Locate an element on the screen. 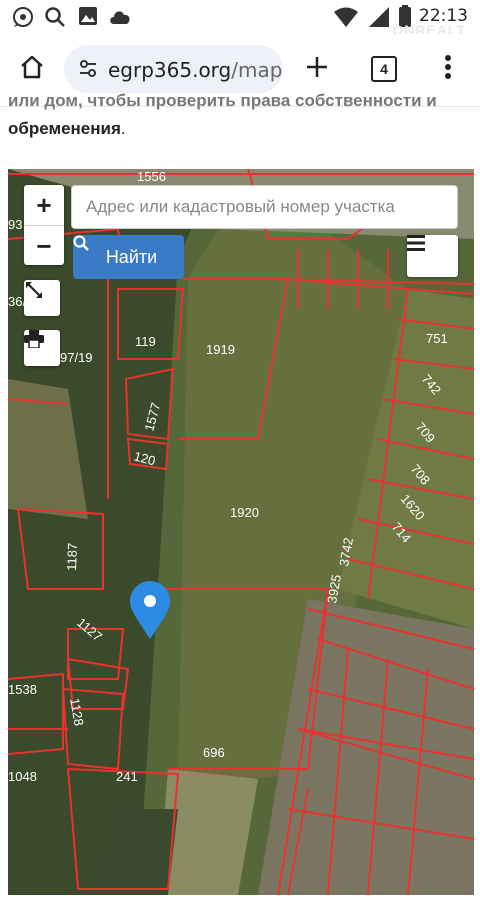 The image size is (480, 910). address-bar: egrp365.org/map is located at coordinates (173, 69).